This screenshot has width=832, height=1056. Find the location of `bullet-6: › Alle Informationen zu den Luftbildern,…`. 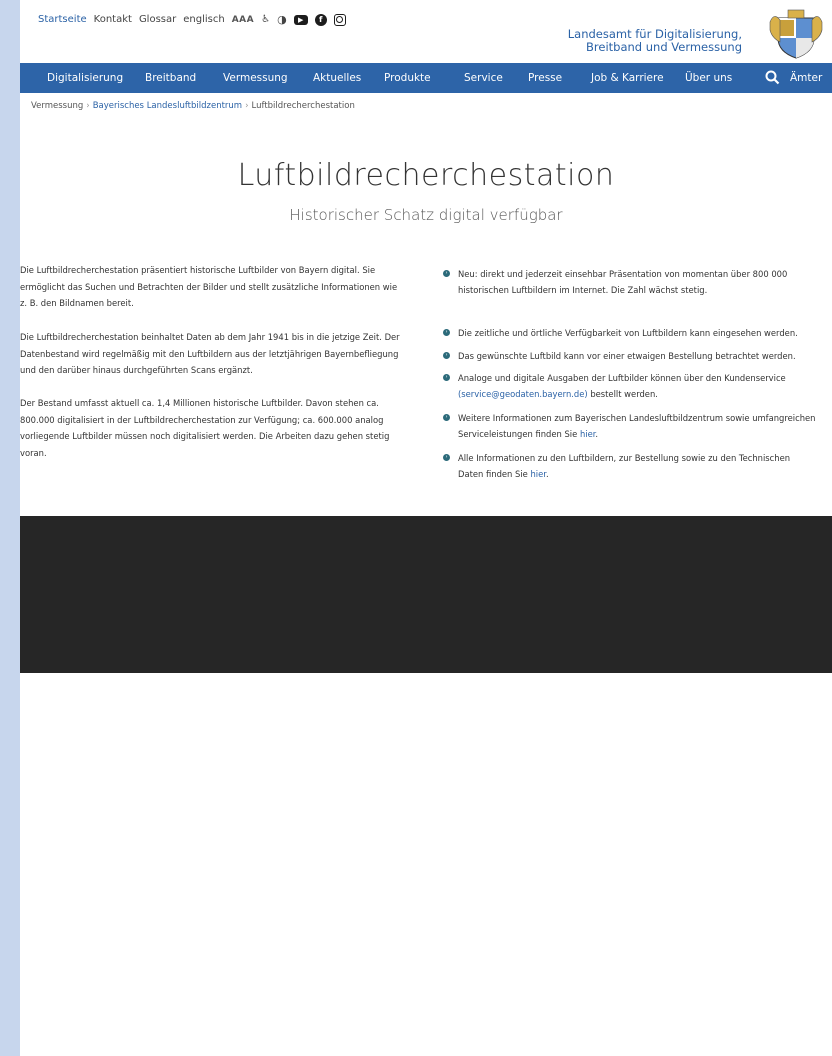

bullet-6: › Alle Informationen zu den Luftbildern,… is located at coordinates (628, 466).